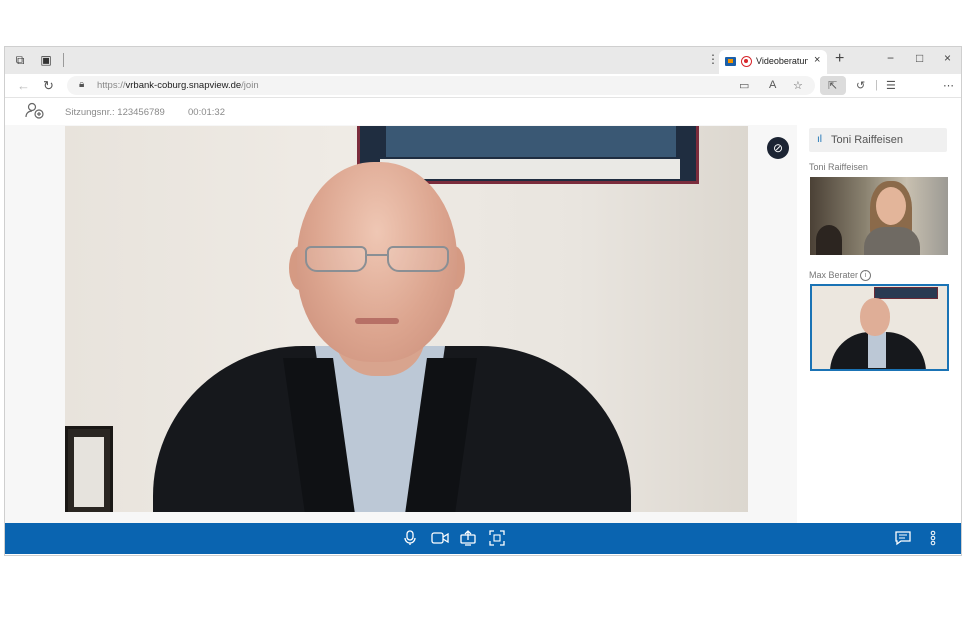  I want to click on participant-label: Toni Raiffeisen, so click(838, 167).